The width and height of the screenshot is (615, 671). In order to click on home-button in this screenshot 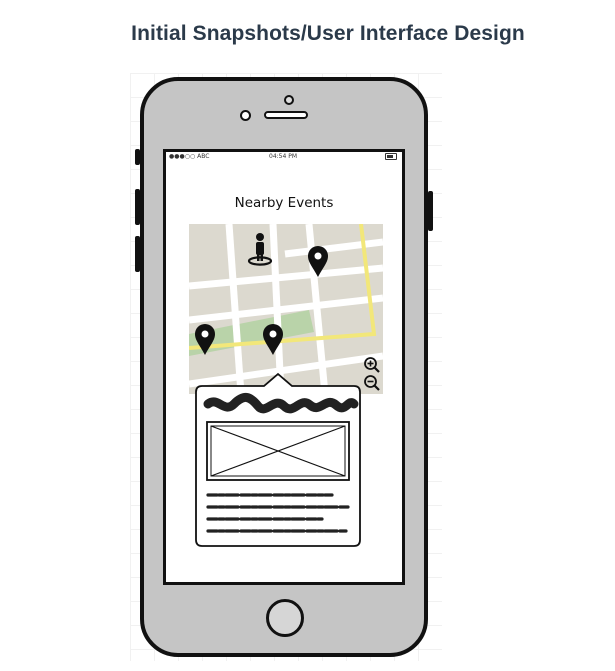, I will do `click(285, 618)`.